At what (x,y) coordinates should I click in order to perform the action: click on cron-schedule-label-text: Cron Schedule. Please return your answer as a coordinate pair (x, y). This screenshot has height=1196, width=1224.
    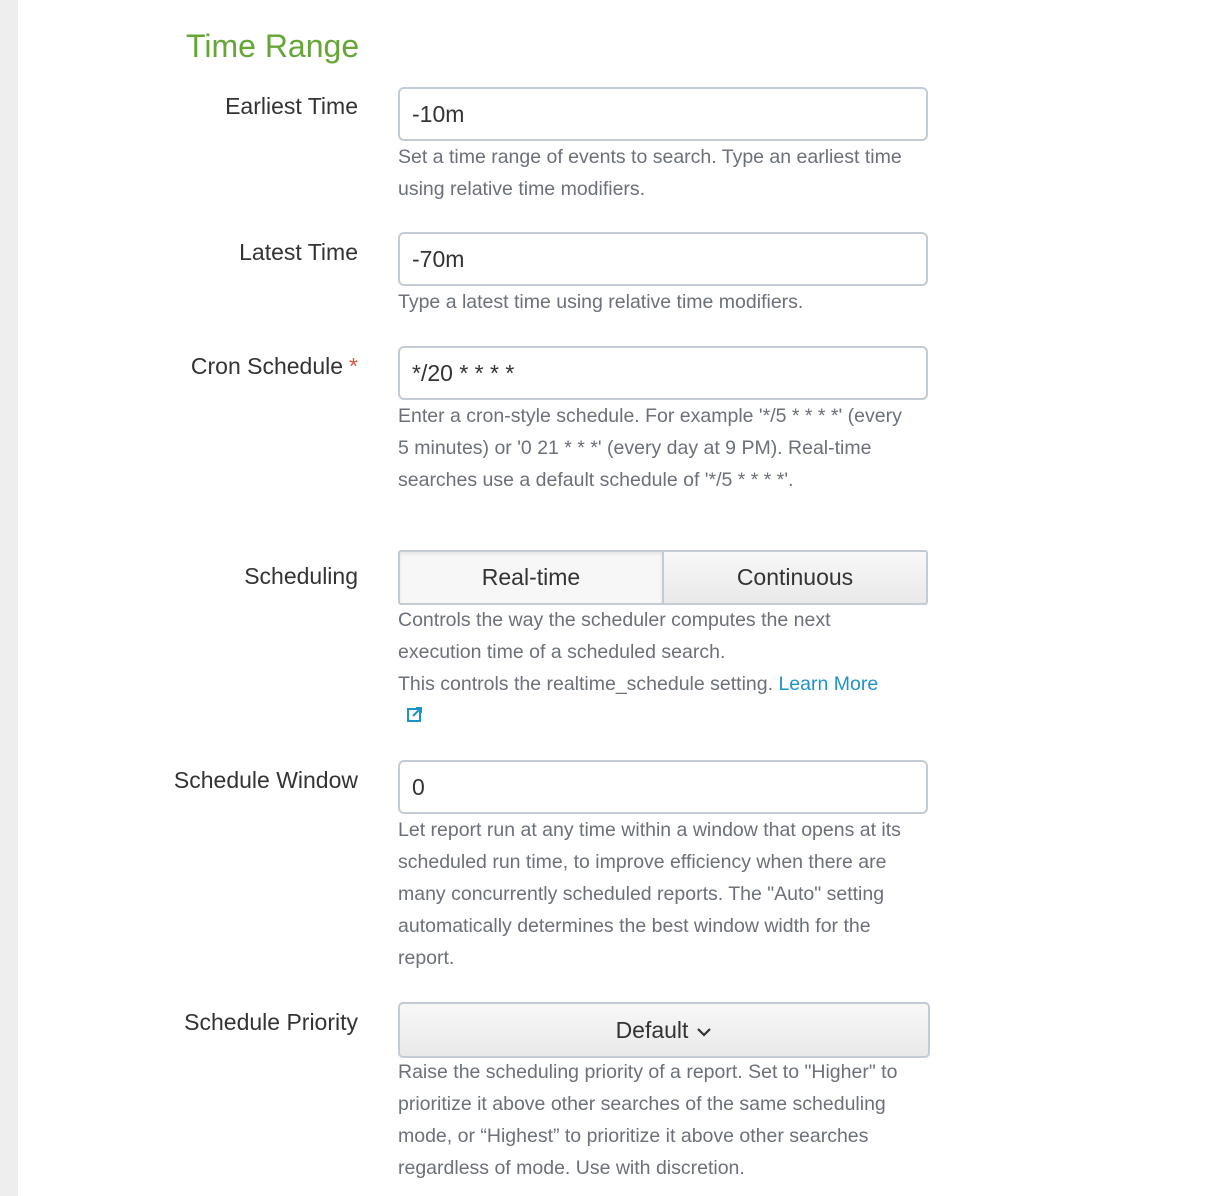
    Looking at the image, I should click on (267, 366).